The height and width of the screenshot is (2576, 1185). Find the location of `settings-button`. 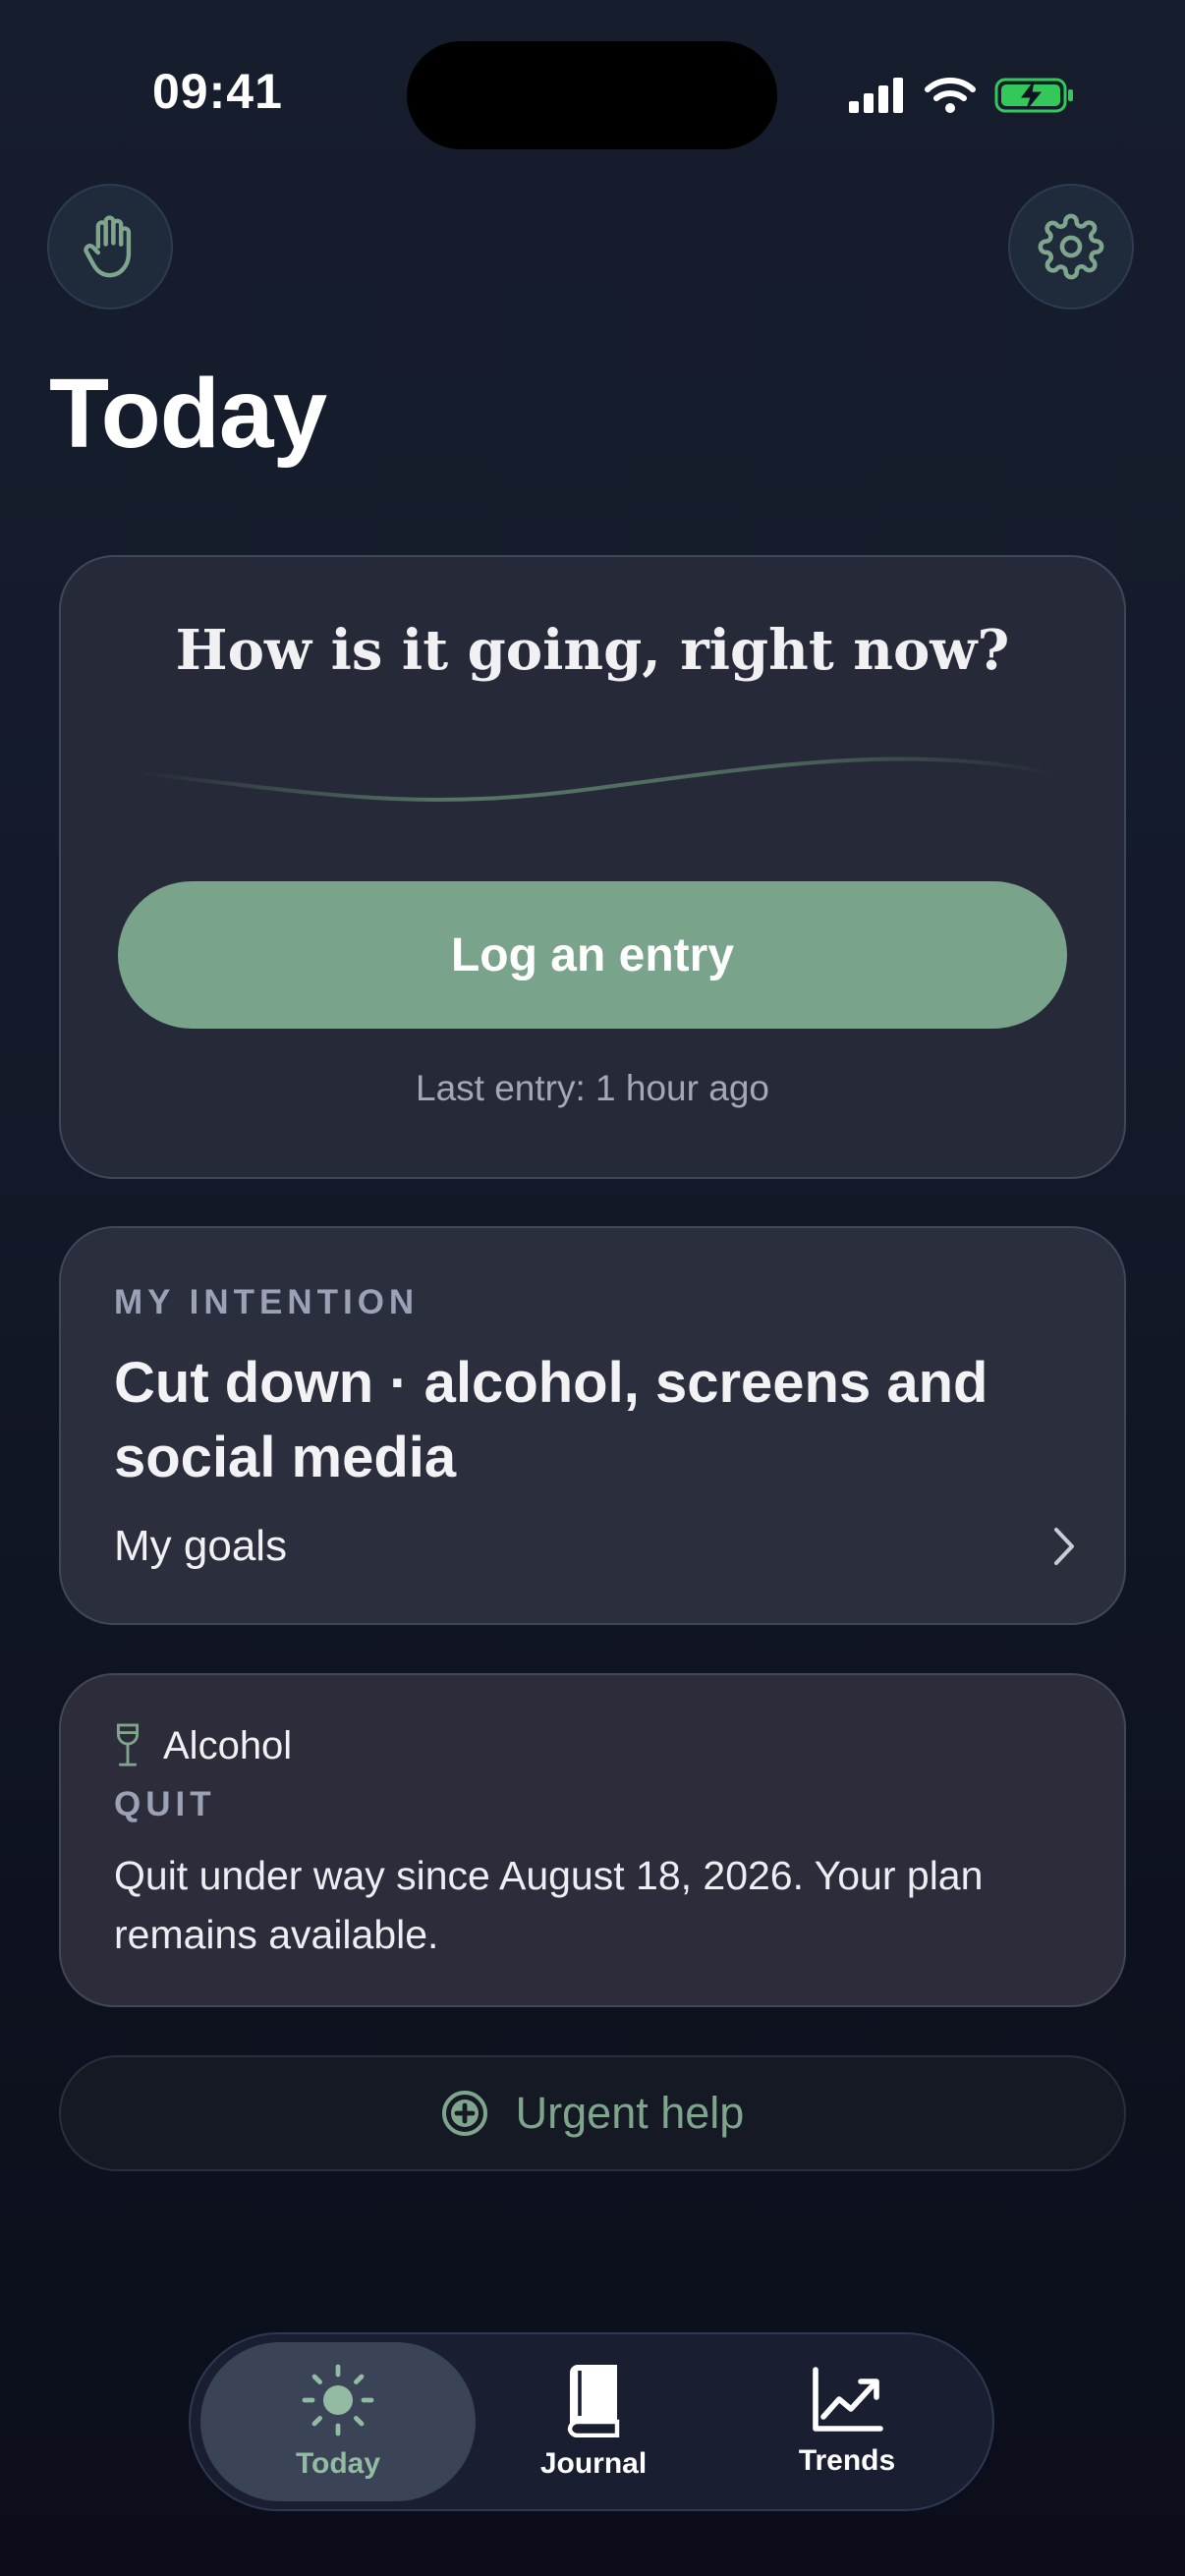

settings-button is located at coordinates (1071, 246).